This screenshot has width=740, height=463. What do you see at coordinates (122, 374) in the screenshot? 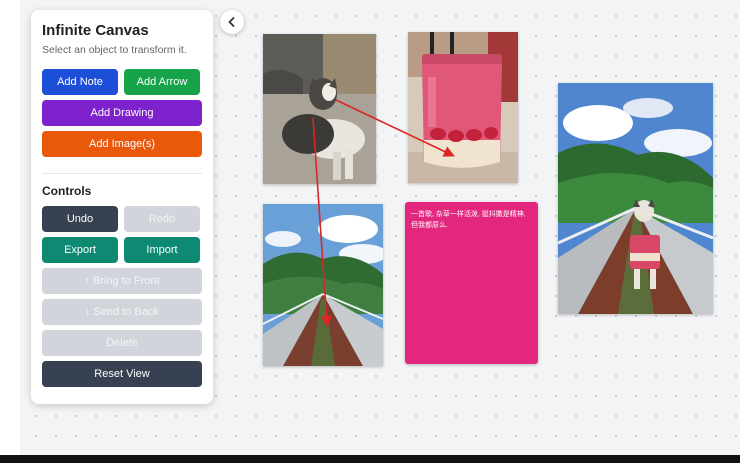
I see `reset-view-button: Reset View` at bounding box center [122, 374].